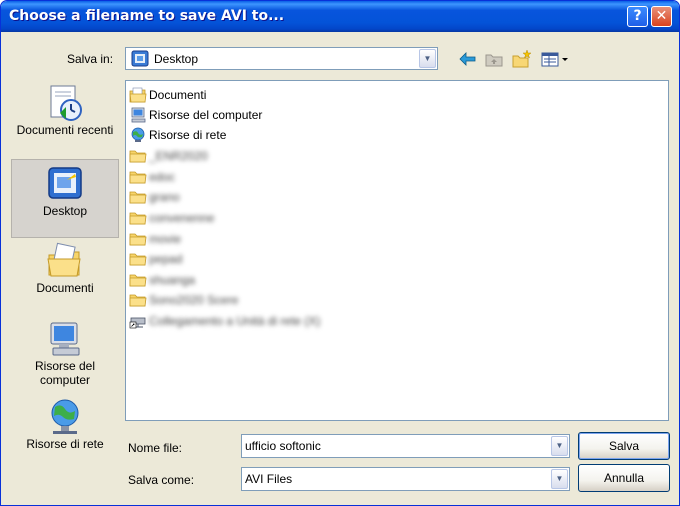  I want to click on view-menu-icon, so click(555, 59).